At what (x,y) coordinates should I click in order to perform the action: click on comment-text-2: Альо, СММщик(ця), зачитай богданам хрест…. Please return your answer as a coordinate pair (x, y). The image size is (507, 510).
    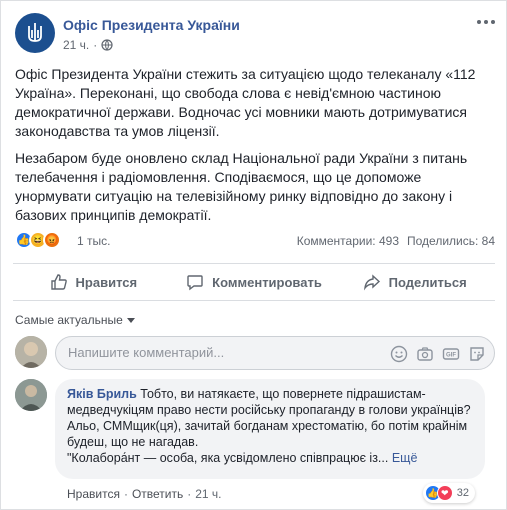
    Looking at the image, I should click on (267, 434).